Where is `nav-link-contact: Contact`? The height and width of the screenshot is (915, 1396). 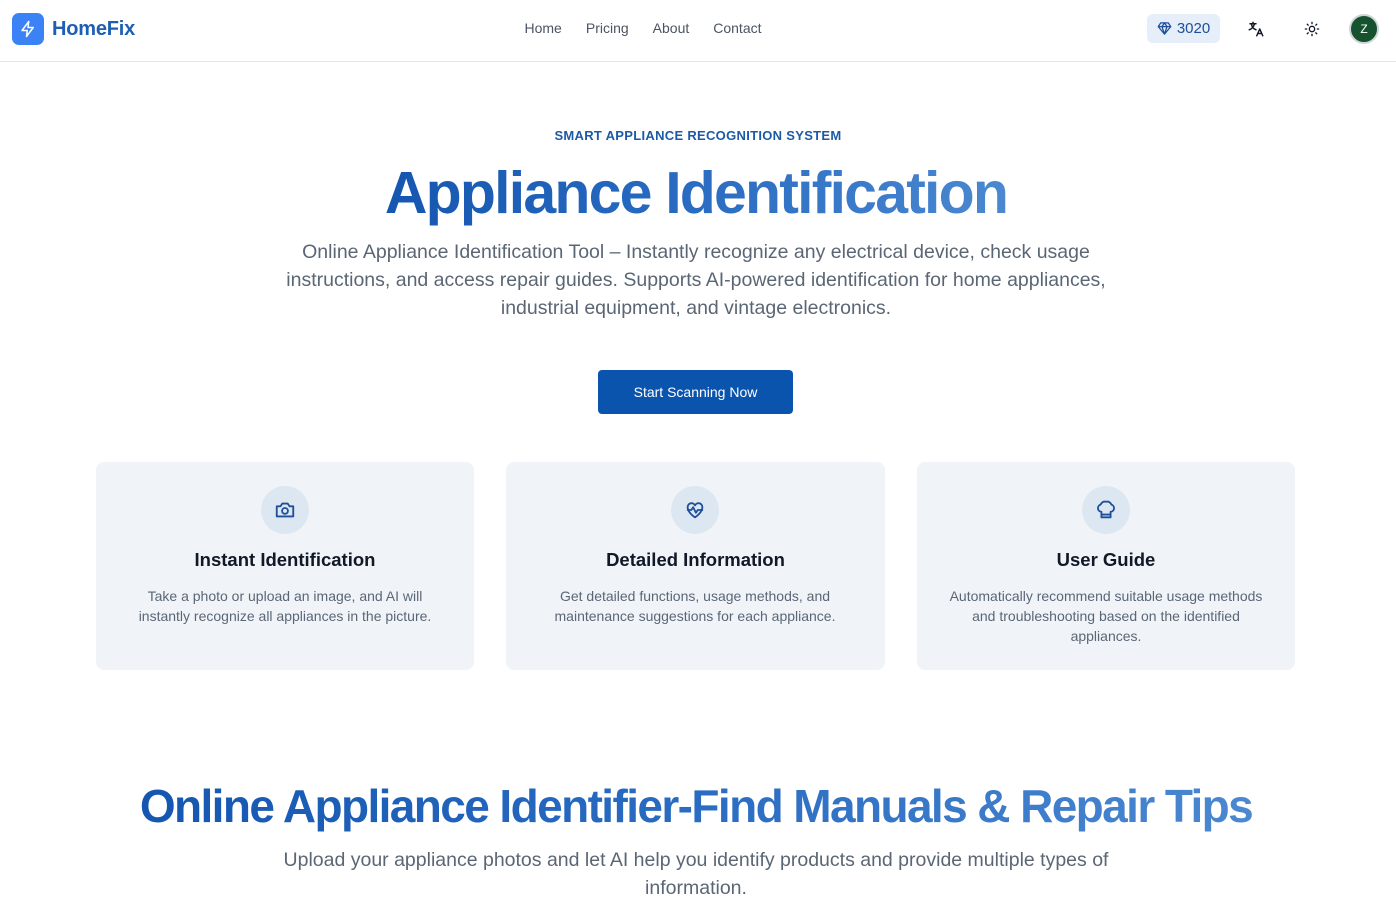 nav-link-contact: Contact is located at coordinates (737, 28).